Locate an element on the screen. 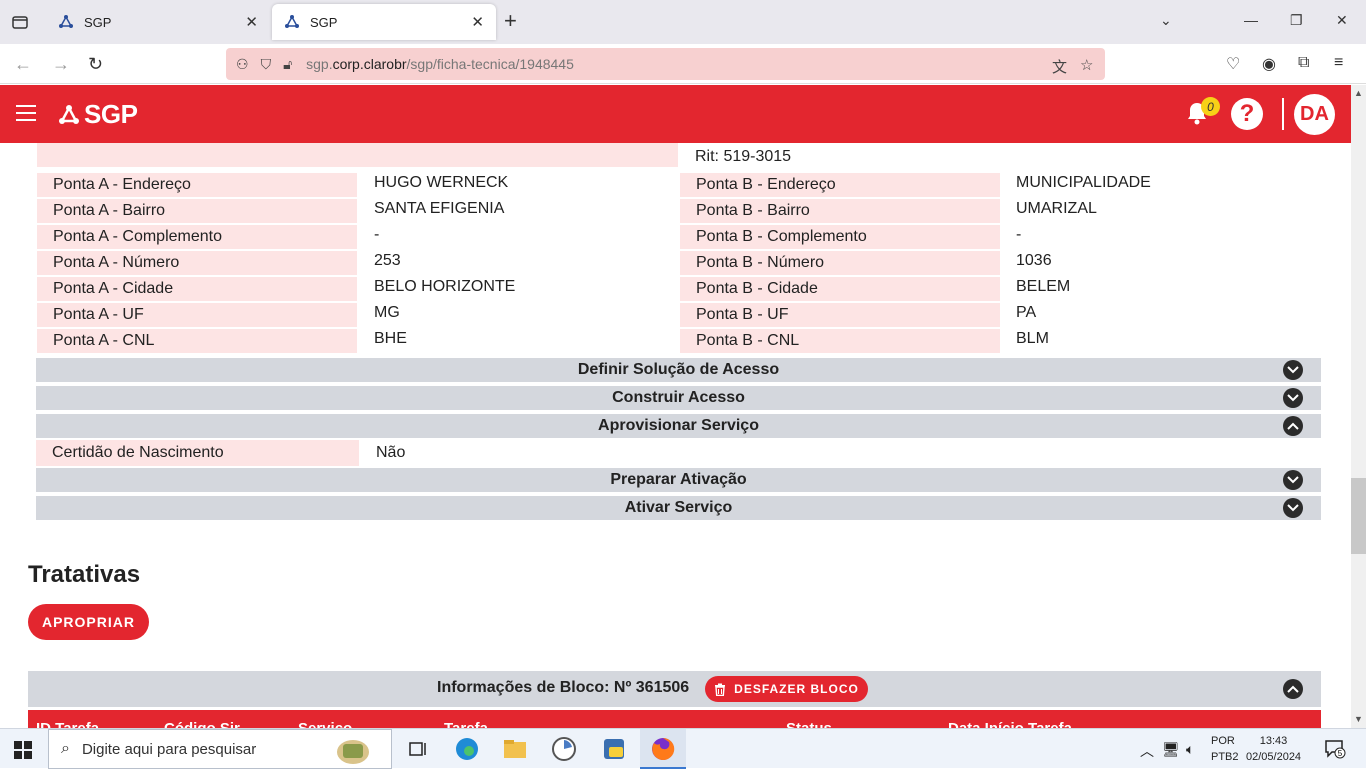 This screenshot has width=1366, height=770. clock-time: 13:43 is located at coordinates (1273, 741).